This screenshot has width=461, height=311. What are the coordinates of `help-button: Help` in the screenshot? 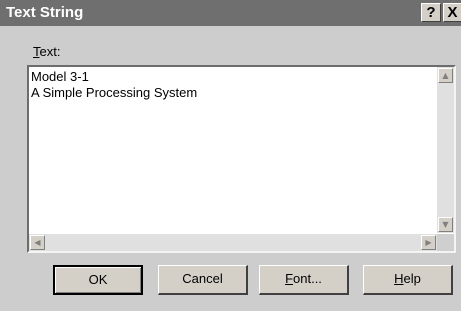 It's located at (408, 280).